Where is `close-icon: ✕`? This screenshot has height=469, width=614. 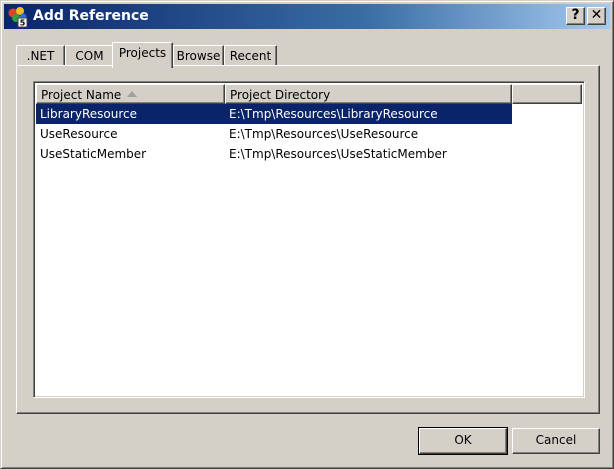
close-icon: ✕ is located at coordinates (596, 15).